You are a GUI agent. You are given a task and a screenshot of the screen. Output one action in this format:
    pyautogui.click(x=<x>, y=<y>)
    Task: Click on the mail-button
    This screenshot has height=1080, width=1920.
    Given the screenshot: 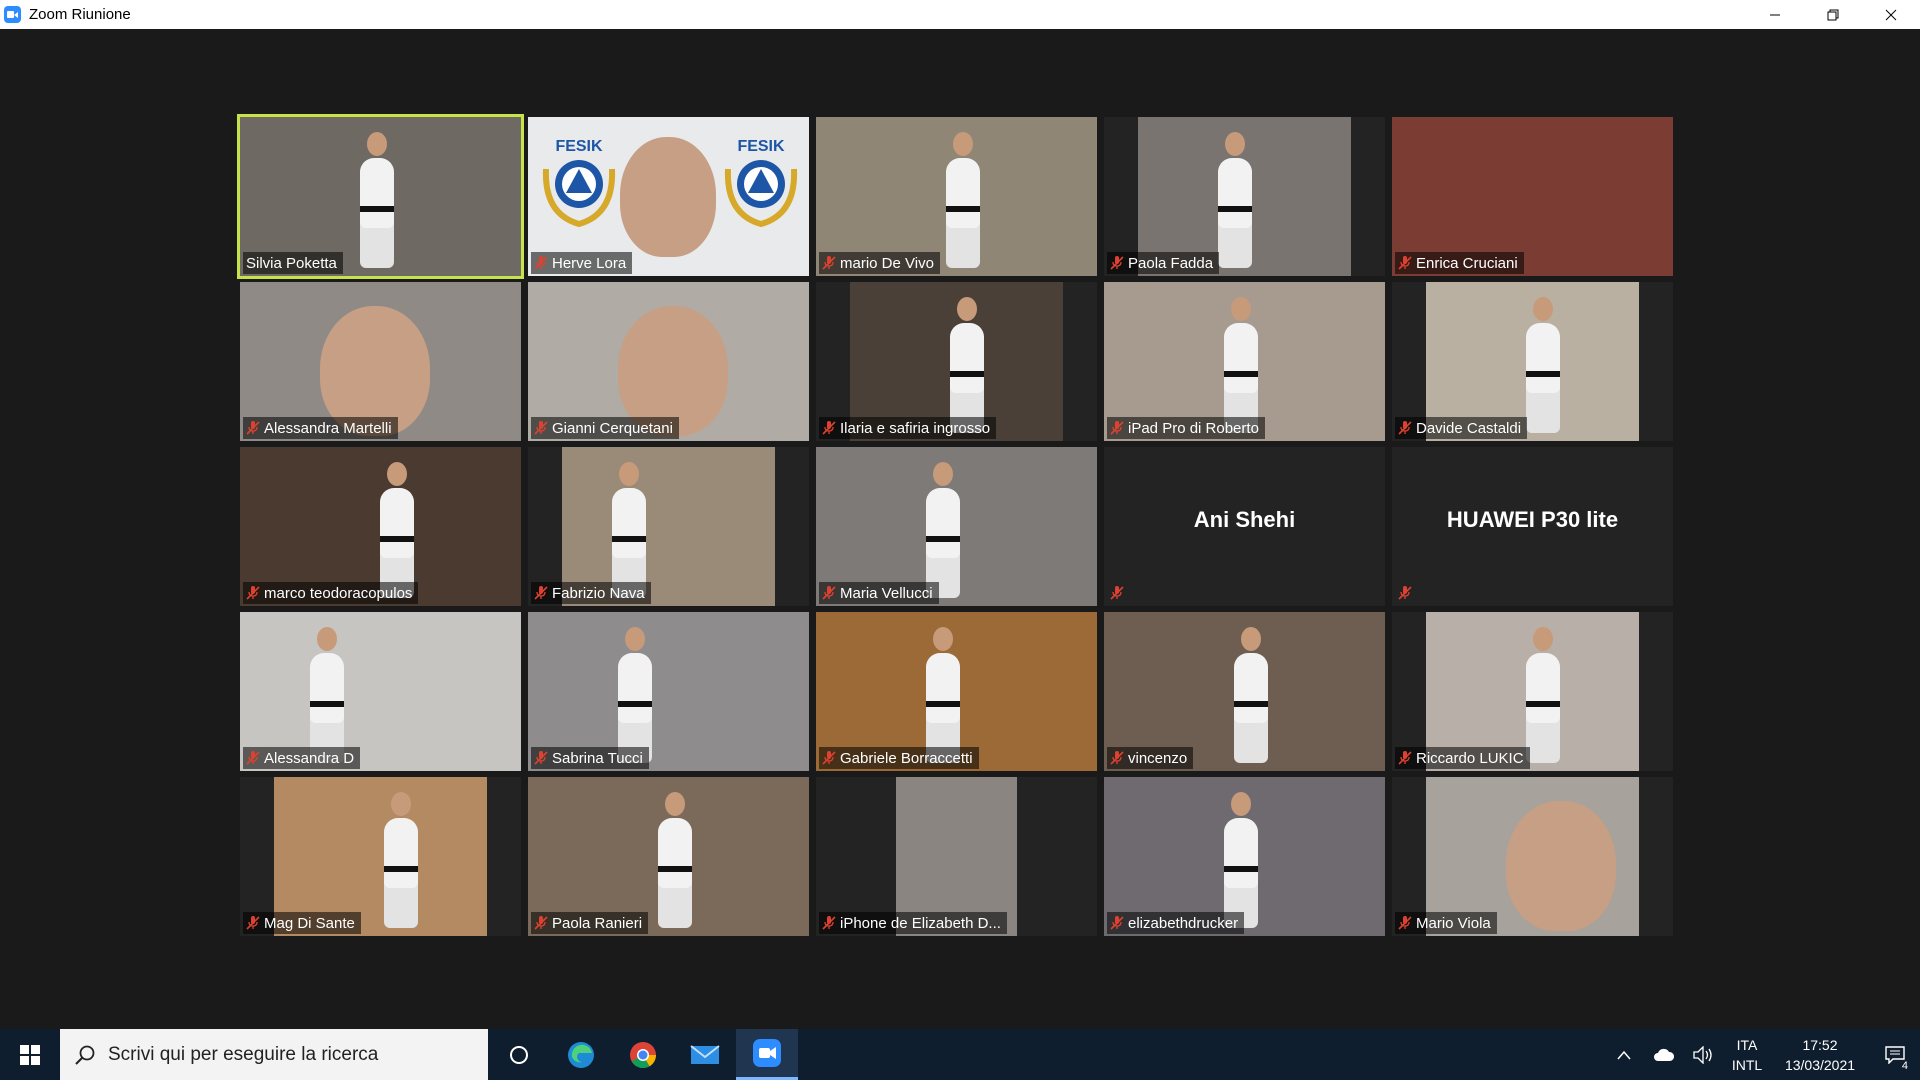 What is the action you would take?
    pyautogui.click(x=705, y=1054)
    